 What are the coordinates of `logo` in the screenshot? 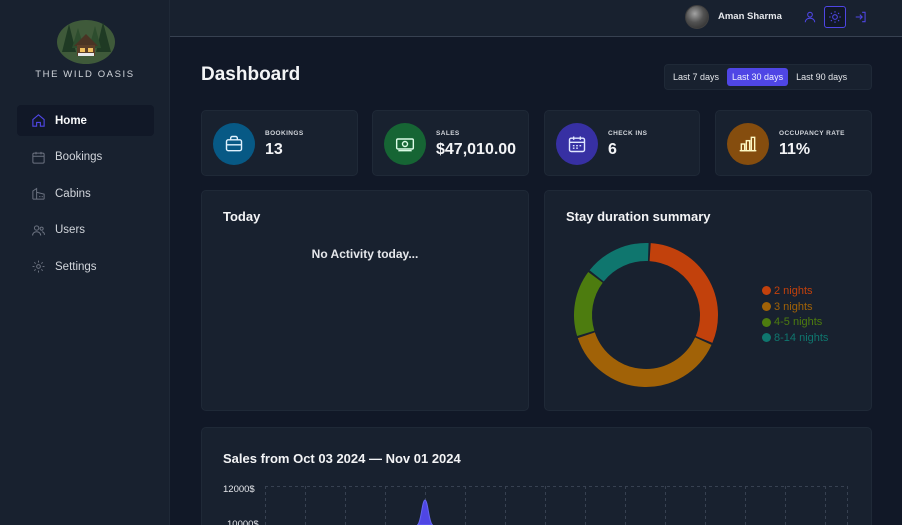 It's located at (86, 42).